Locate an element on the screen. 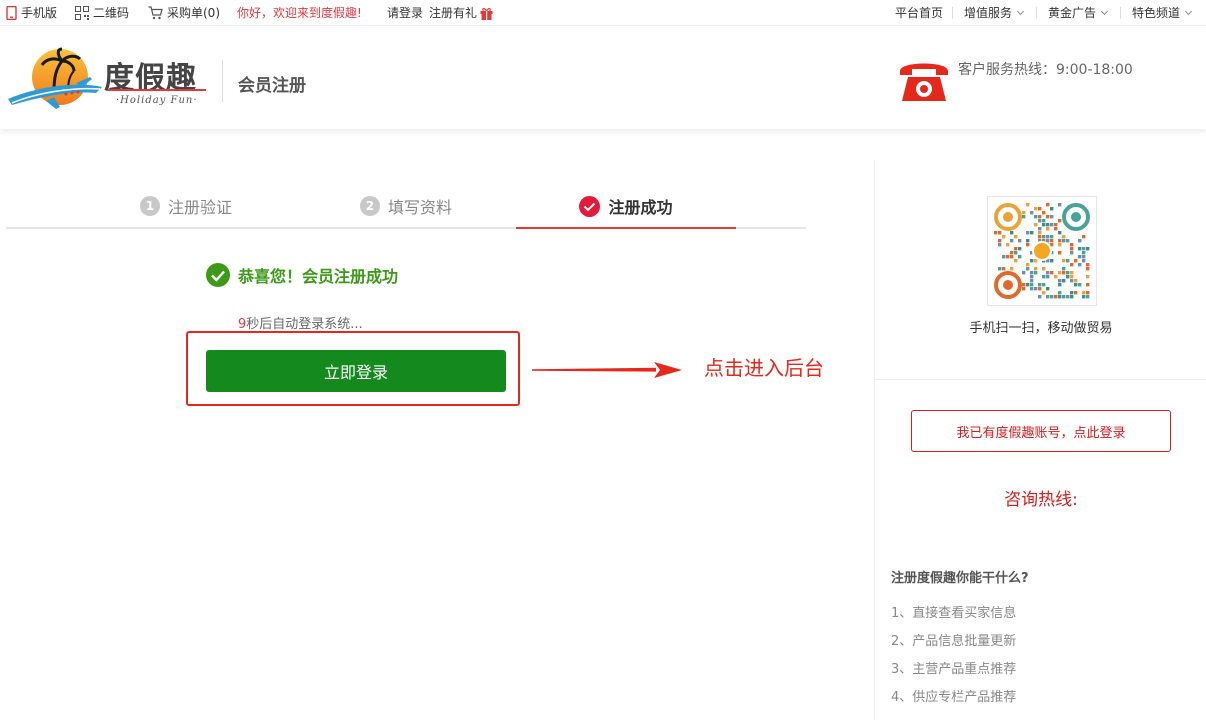 The width and height of the screenshot is (1206, 720). existing-account-login-button: 我已有度假趣账号，点此登录 is located at coordinates (1041, 431).